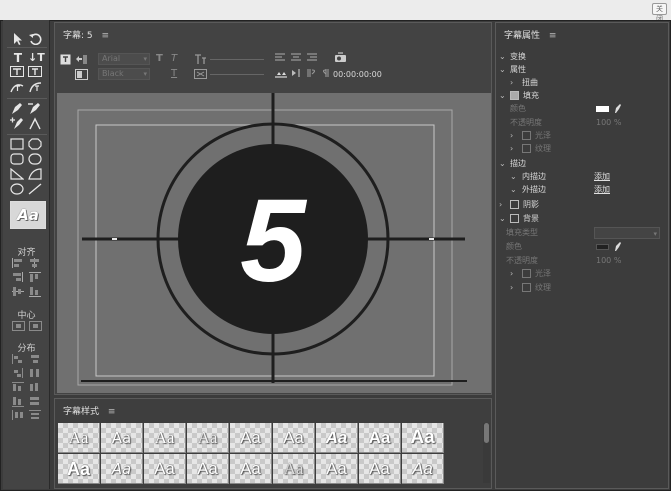 This screenshot has width=671, height=491. Describe the element at coordinates (602, 109) in the screenshot. I see `fill-color-swatch` at that location.